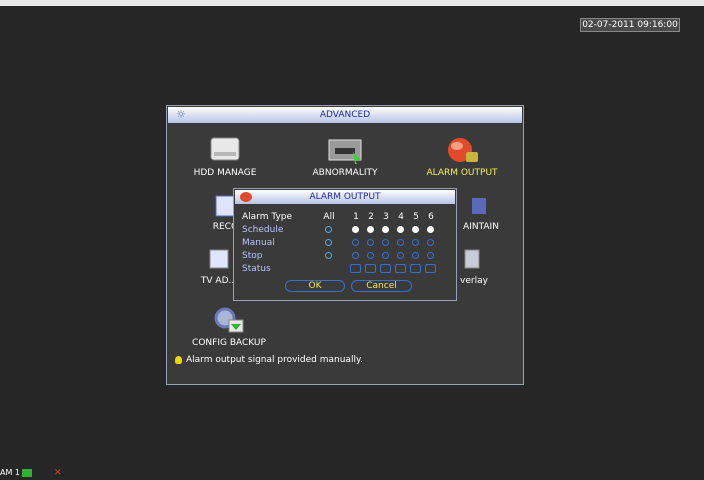 The image size is (704, 480). Describe the element at coordinates (58, 473) in the screenshot. I see `alarm-status-icon: ✕` at that location.